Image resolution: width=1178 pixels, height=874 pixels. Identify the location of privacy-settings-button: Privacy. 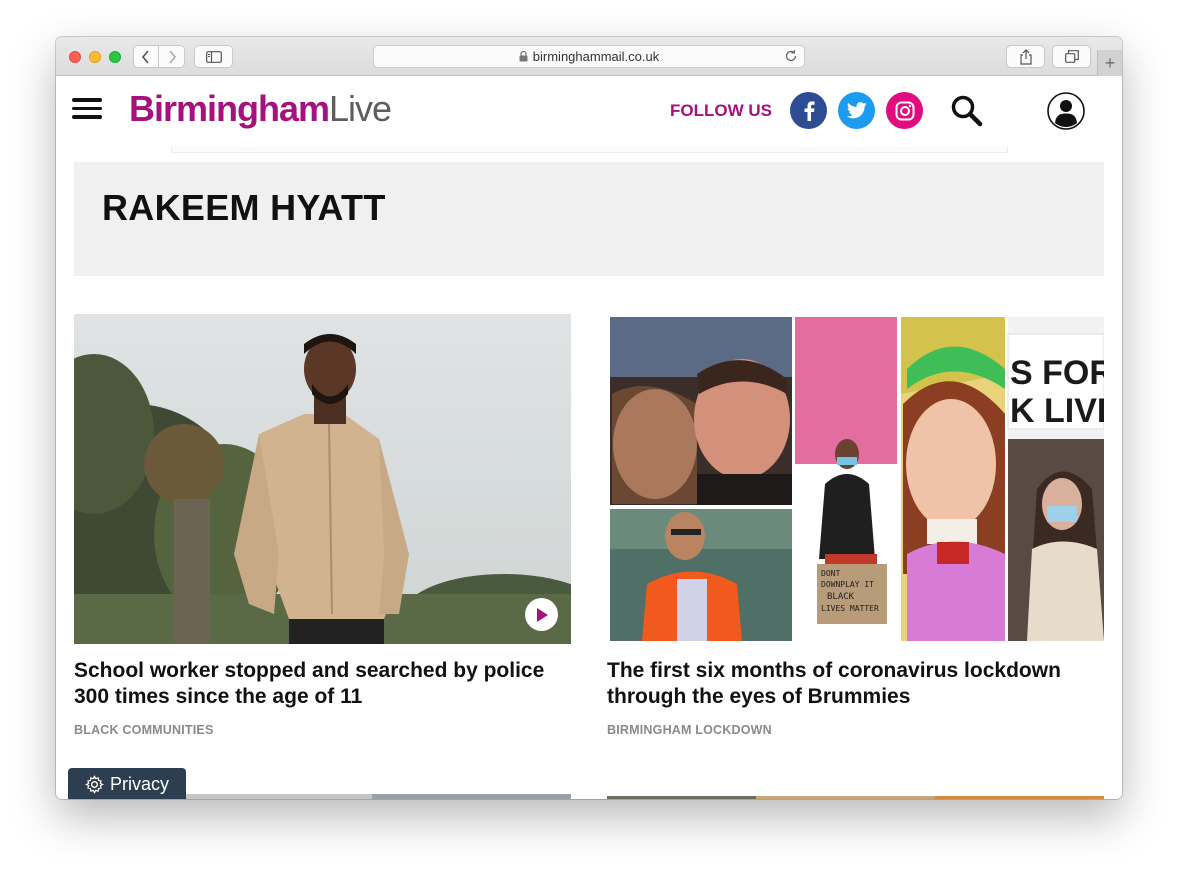
(127, 783).